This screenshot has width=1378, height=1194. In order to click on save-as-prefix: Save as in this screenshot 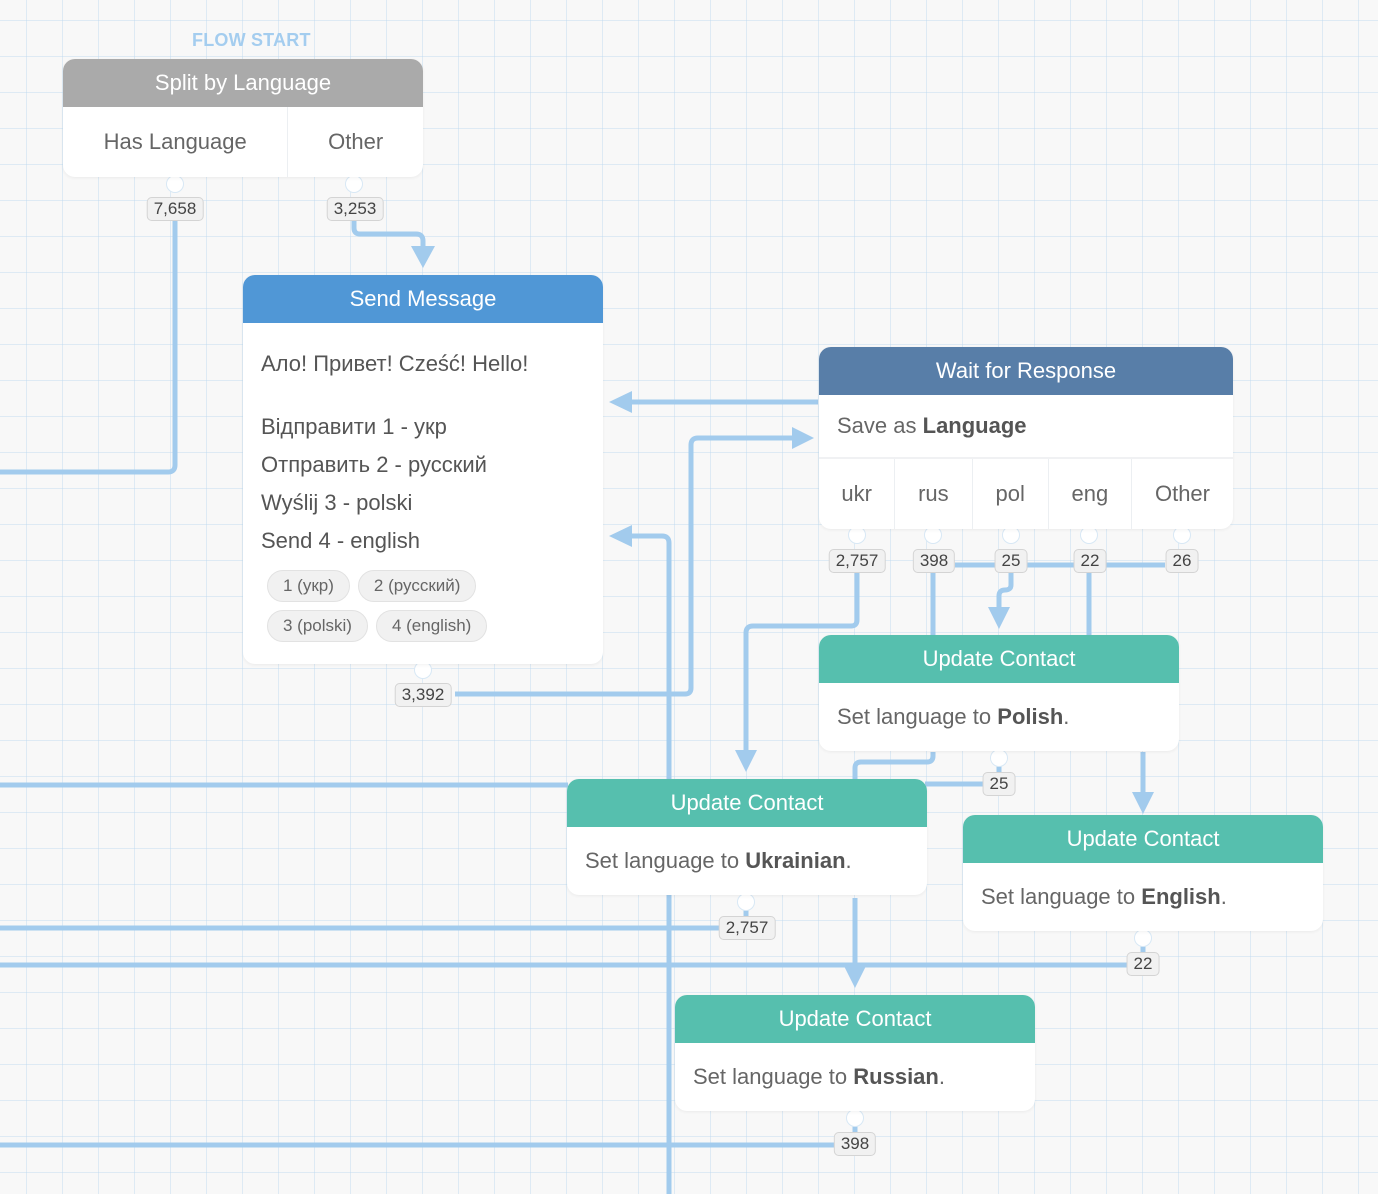, I will do `click(877, 425)`.